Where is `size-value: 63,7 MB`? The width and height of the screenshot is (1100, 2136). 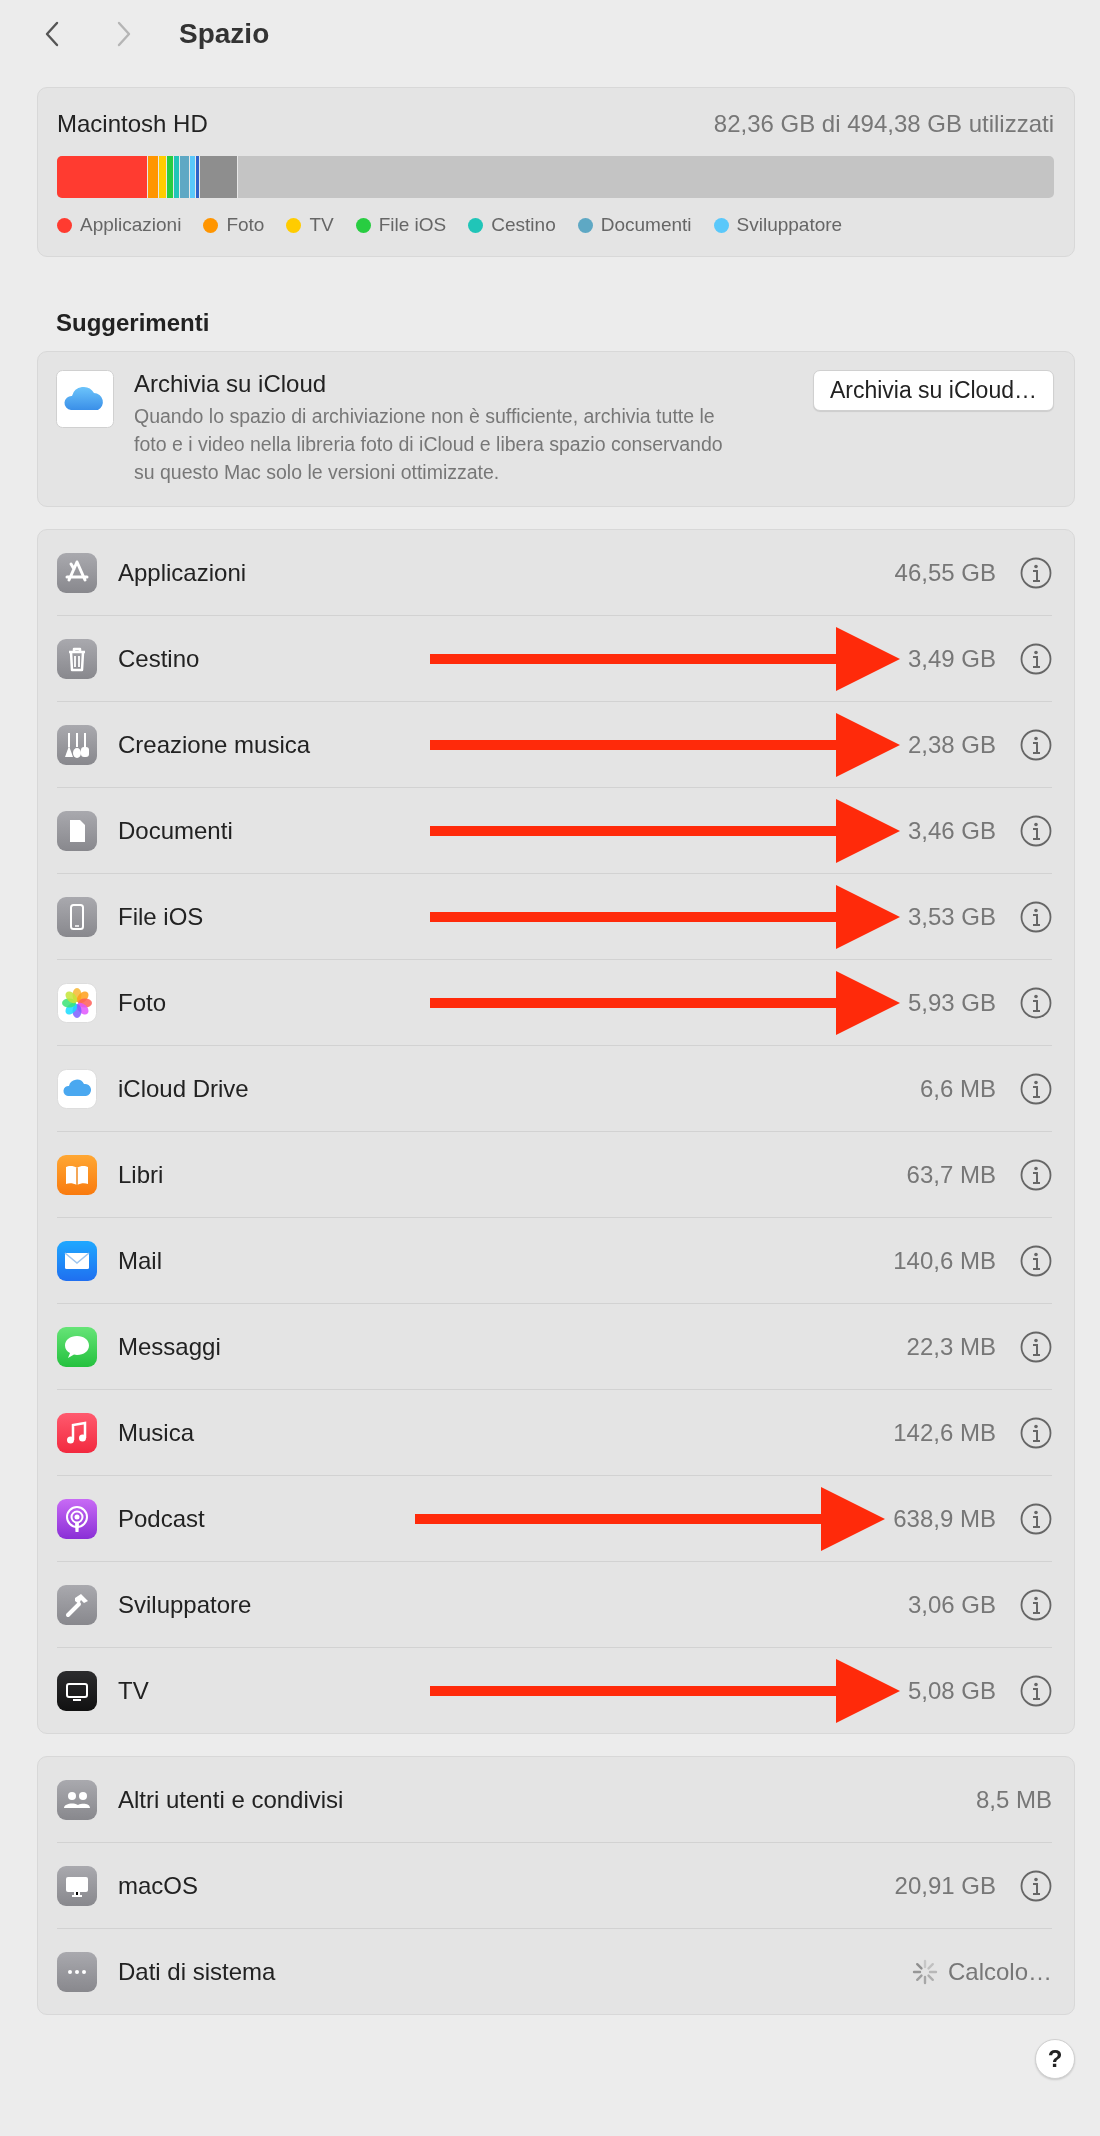
size-value: 63,7 MB is located at coordinates (951, 1174).